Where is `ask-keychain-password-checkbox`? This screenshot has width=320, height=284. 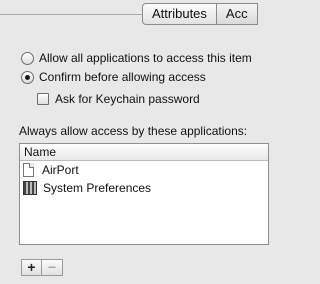
ask-keychain-password-checkbox is located at coordinates (43, 99).